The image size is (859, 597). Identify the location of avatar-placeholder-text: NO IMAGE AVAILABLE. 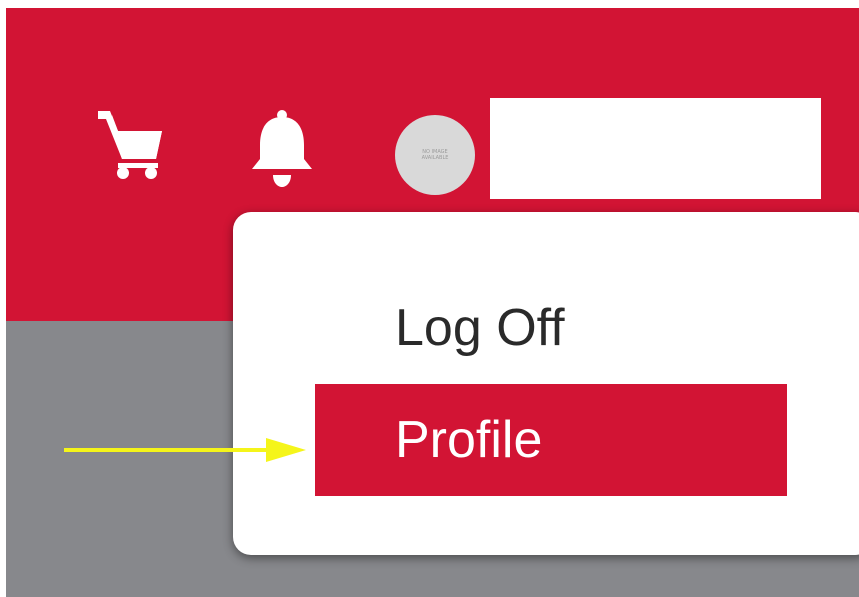
(435, 155).